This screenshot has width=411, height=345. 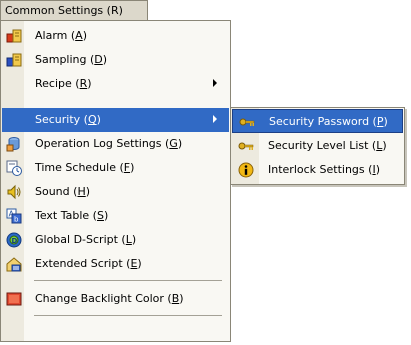 What do you see at coordinates (115, 192) in the screenshot?
I see `menu-item-sound: Sound (H)` at bounding box center [115, 192].